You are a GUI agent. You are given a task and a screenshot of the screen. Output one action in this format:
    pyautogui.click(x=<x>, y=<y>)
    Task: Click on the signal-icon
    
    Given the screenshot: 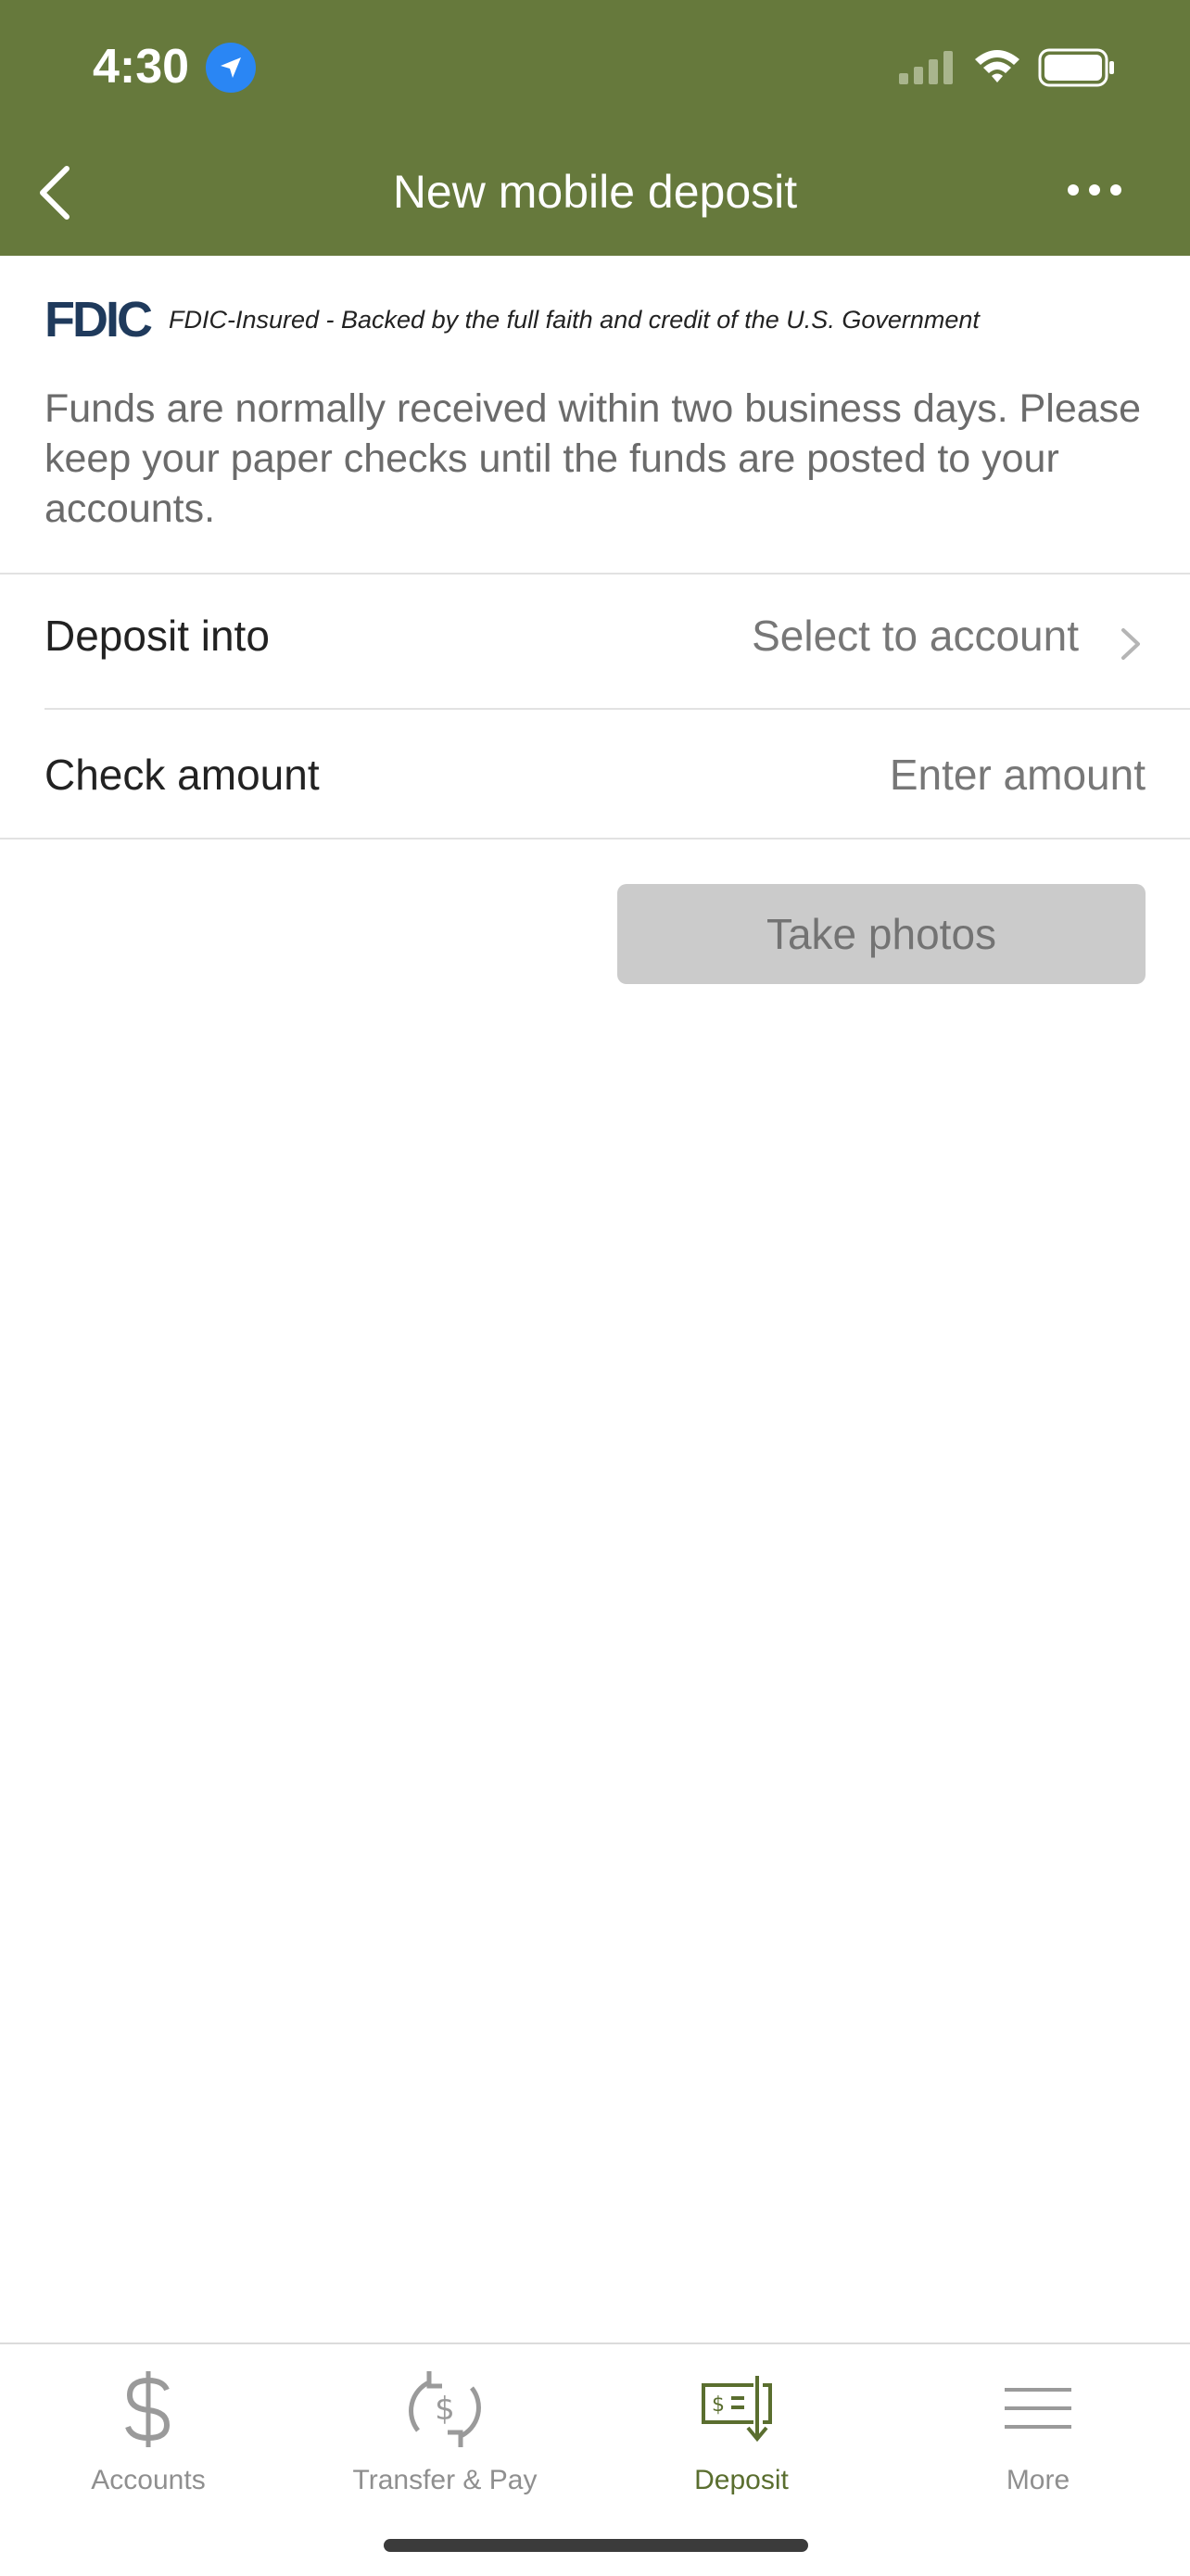 What is the action you would take?
    pyautogui.click(x=926, y=68)
    